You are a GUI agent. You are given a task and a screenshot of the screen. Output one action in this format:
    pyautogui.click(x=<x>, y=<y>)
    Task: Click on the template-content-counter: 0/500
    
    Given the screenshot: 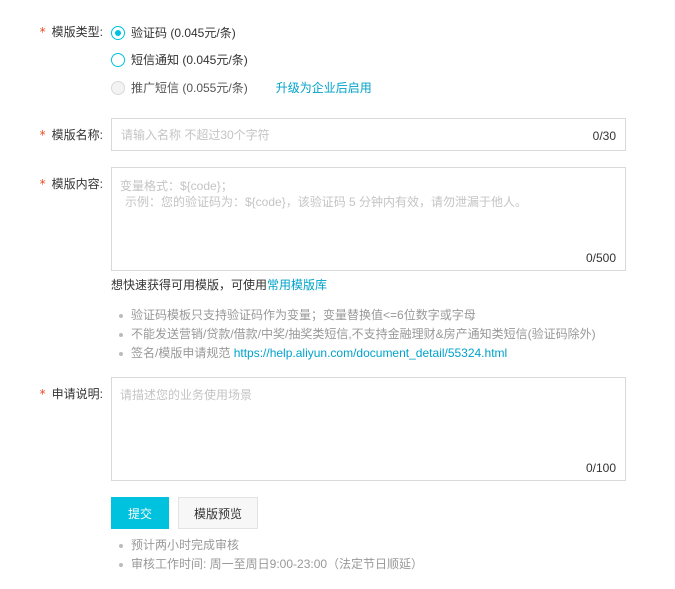 What is the action you would take?
    pyautogui.click(x=600, y=258)
    